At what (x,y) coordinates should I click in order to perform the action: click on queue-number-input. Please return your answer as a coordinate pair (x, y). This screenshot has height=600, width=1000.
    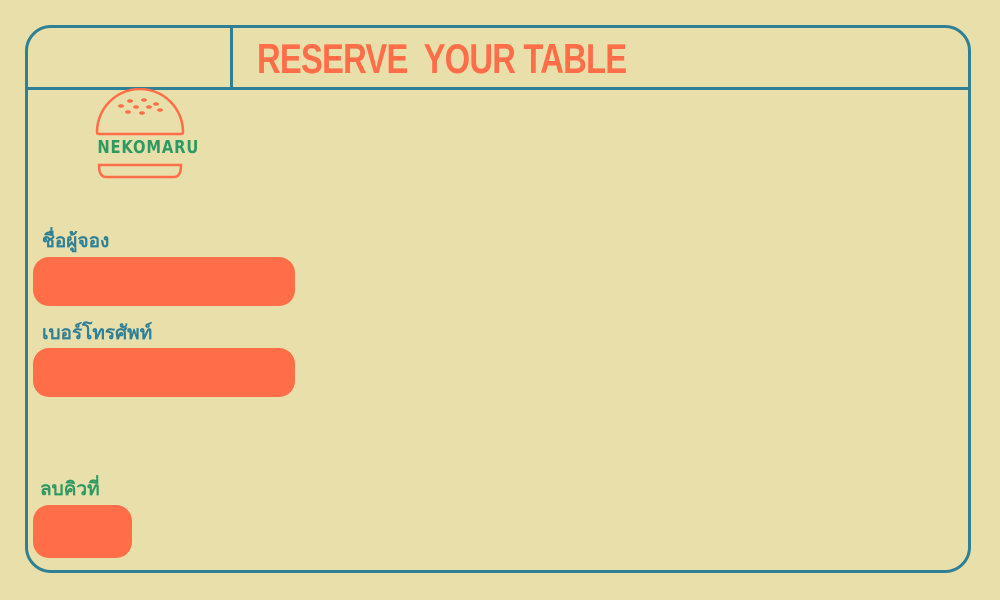
    Looking at the image, I should click on (82, 531).